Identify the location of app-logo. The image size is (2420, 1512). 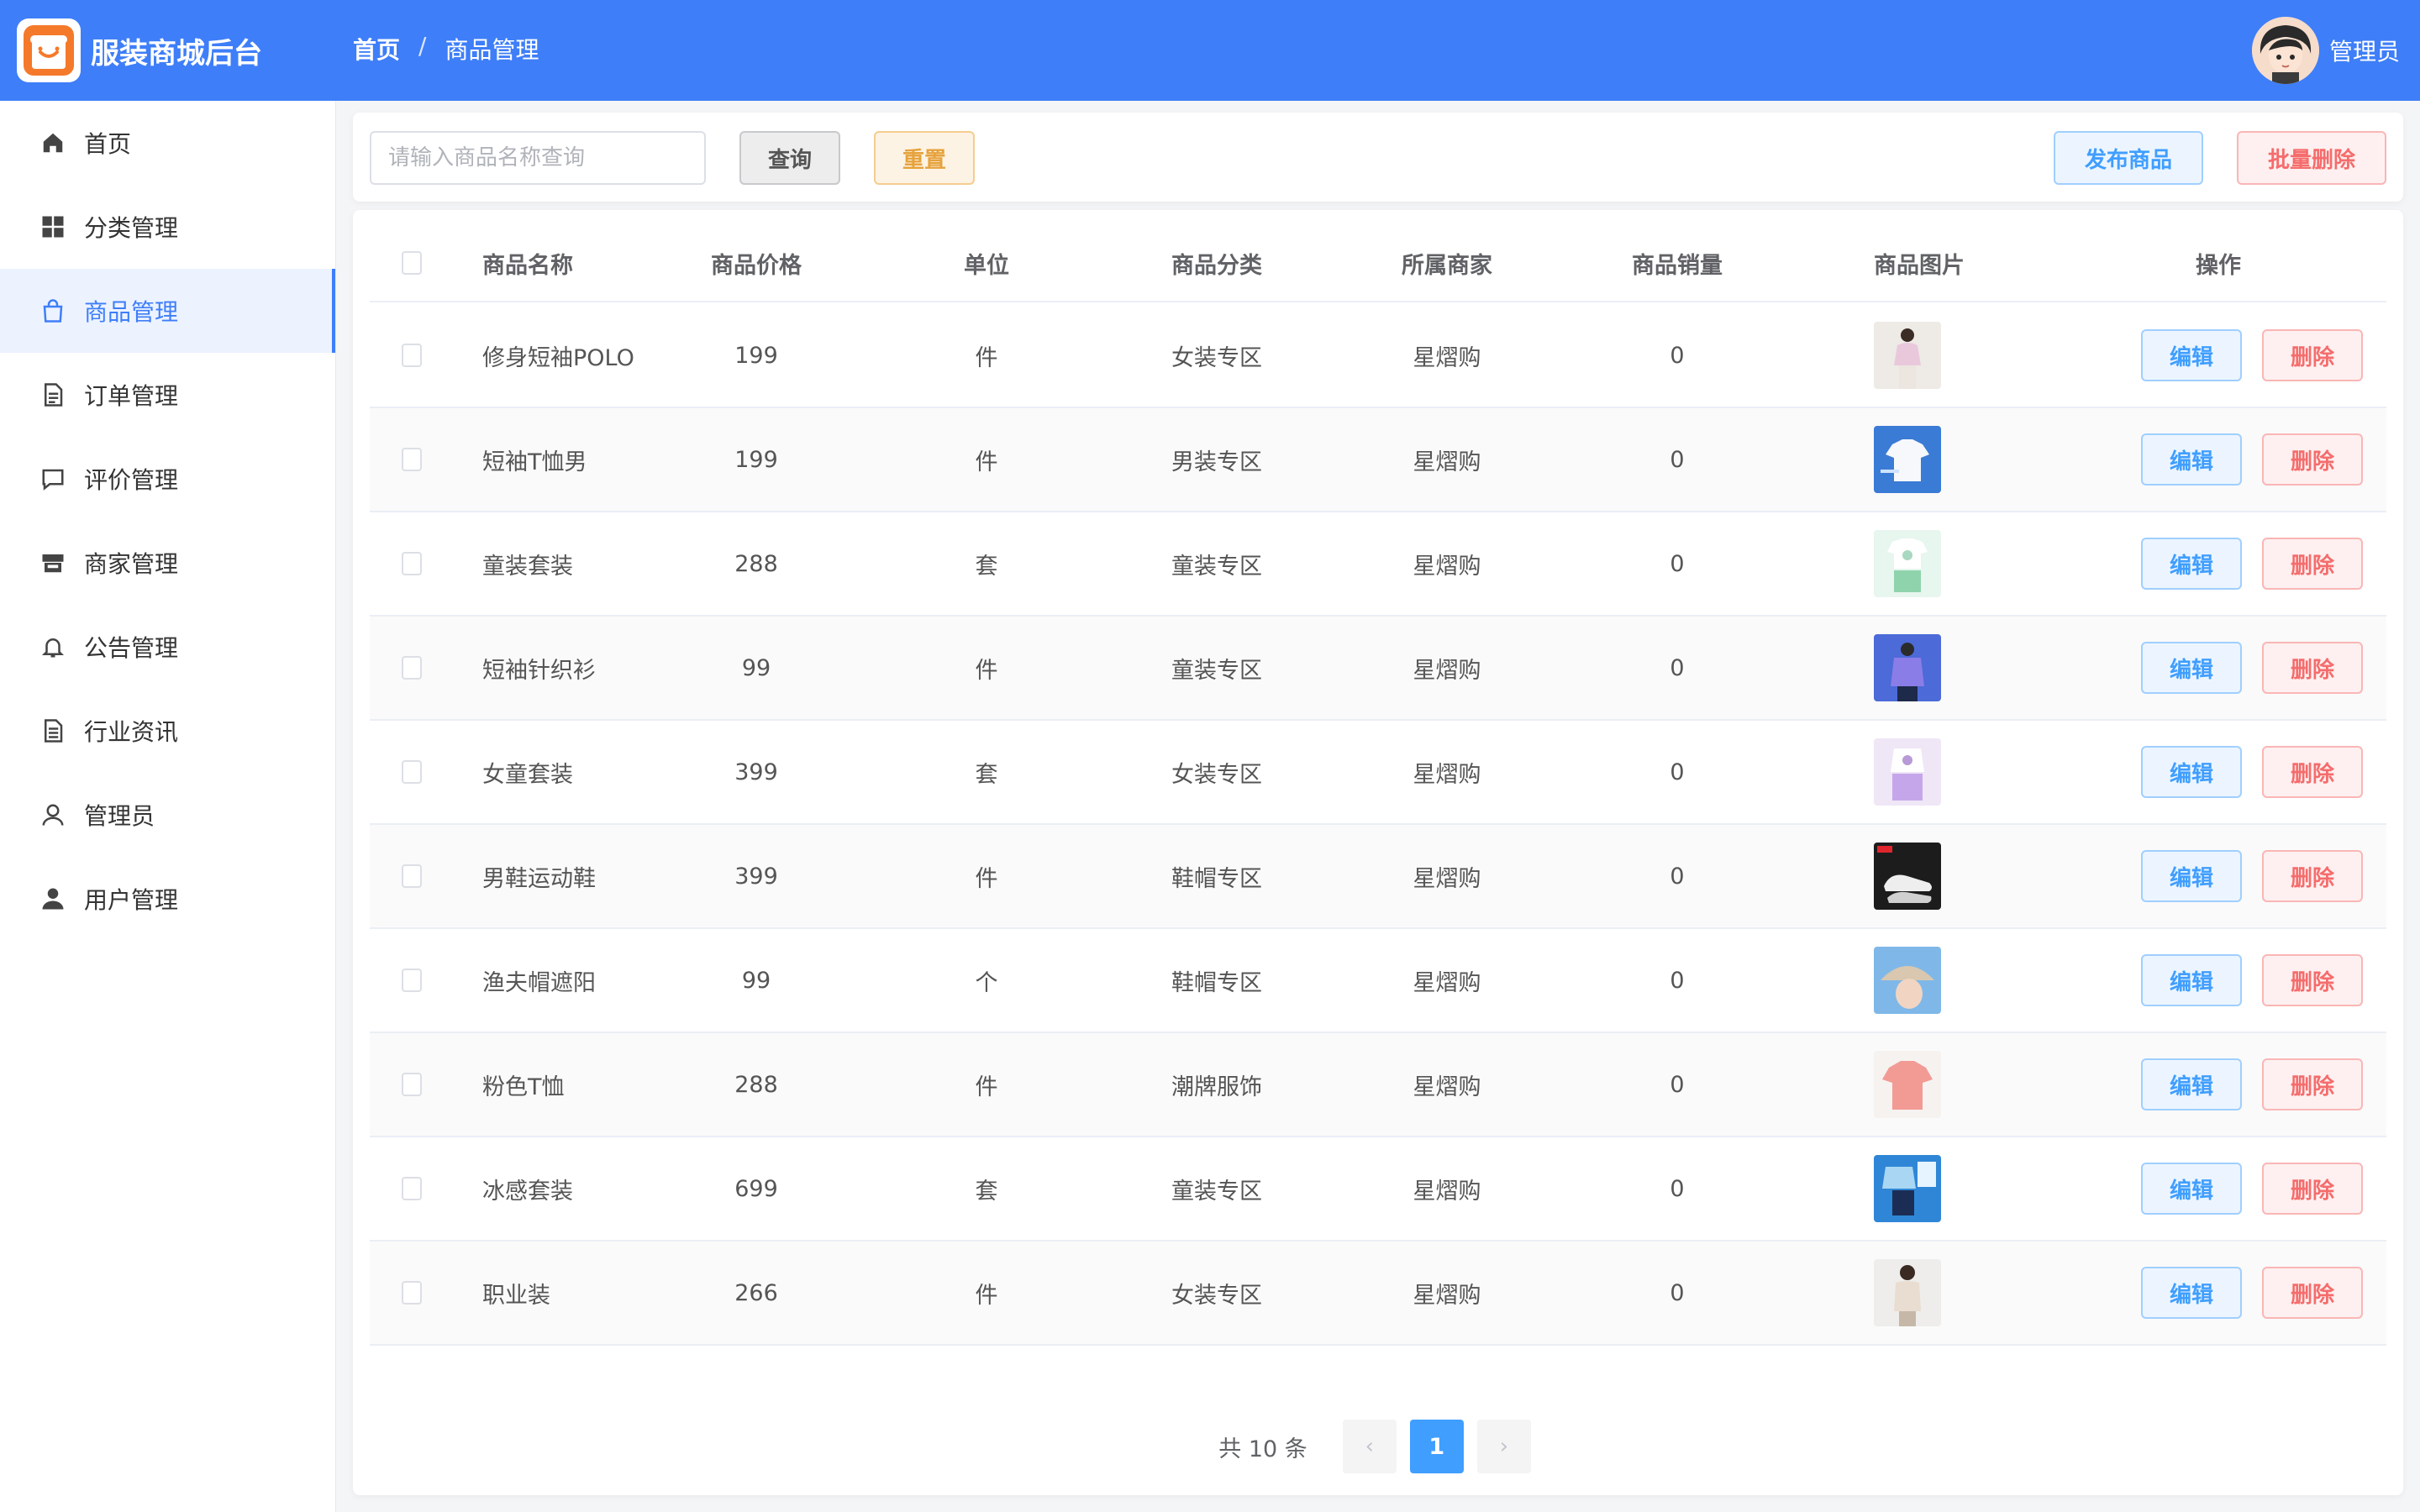
(49, 50).